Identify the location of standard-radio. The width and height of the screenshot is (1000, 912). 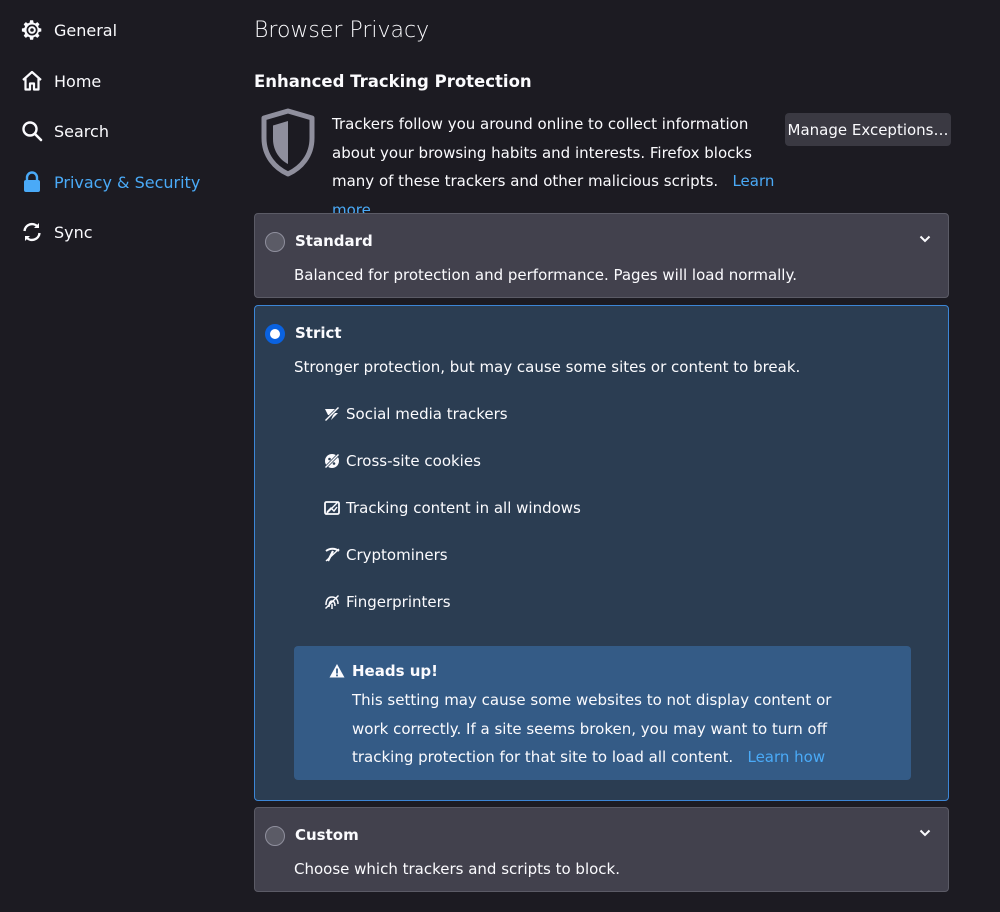
(275, 242).